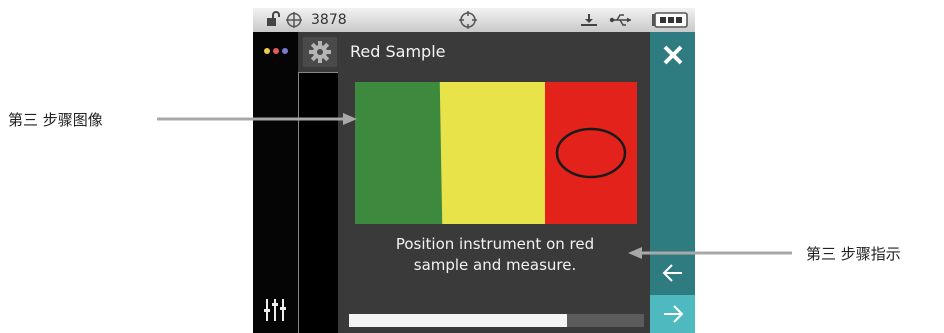 The image size is (944, 333). What do you see at coordinates (275, 310) in the screenshot?
I see `sliders-icon` at bounding box center [275, 310].